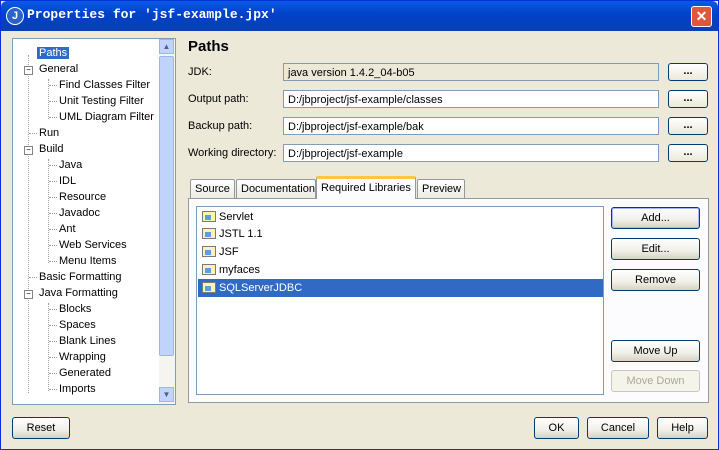 This screenshot has width=719, height=450. I want to click on tree-item-run: Run, so click(49, 133).